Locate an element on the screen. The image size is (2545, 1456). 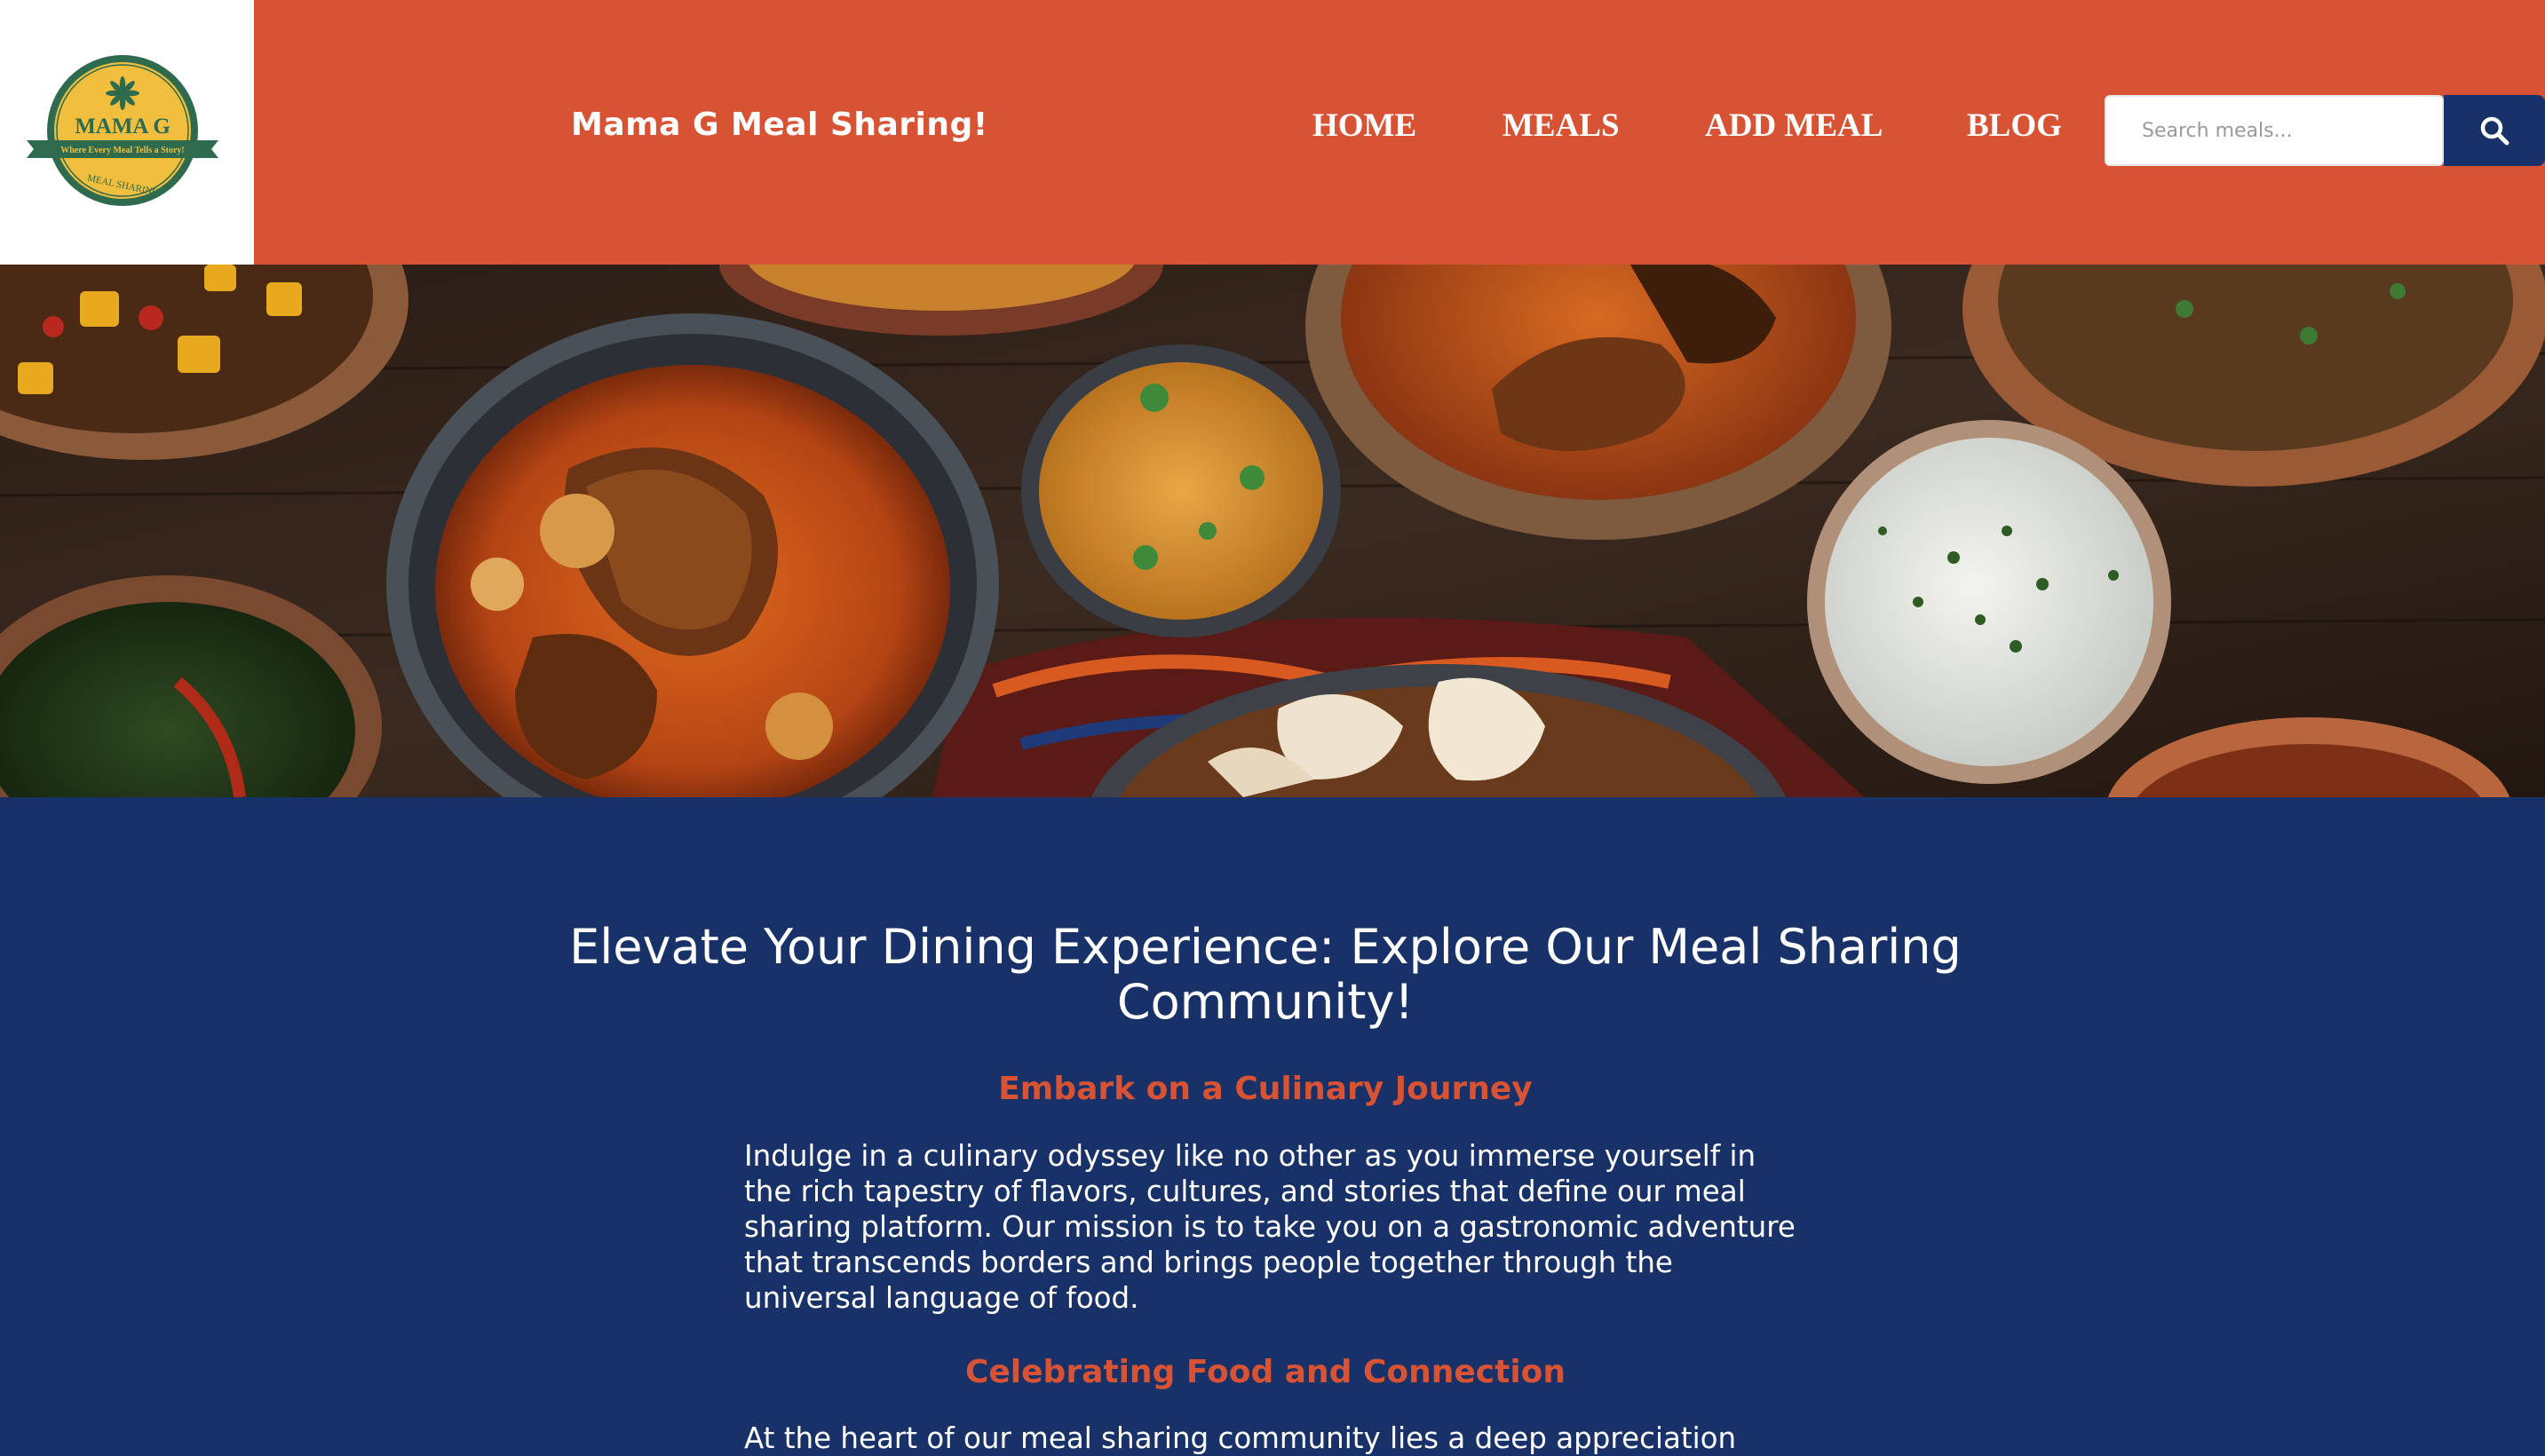
nav-home: HOME is located at coordinates (1364, 126).